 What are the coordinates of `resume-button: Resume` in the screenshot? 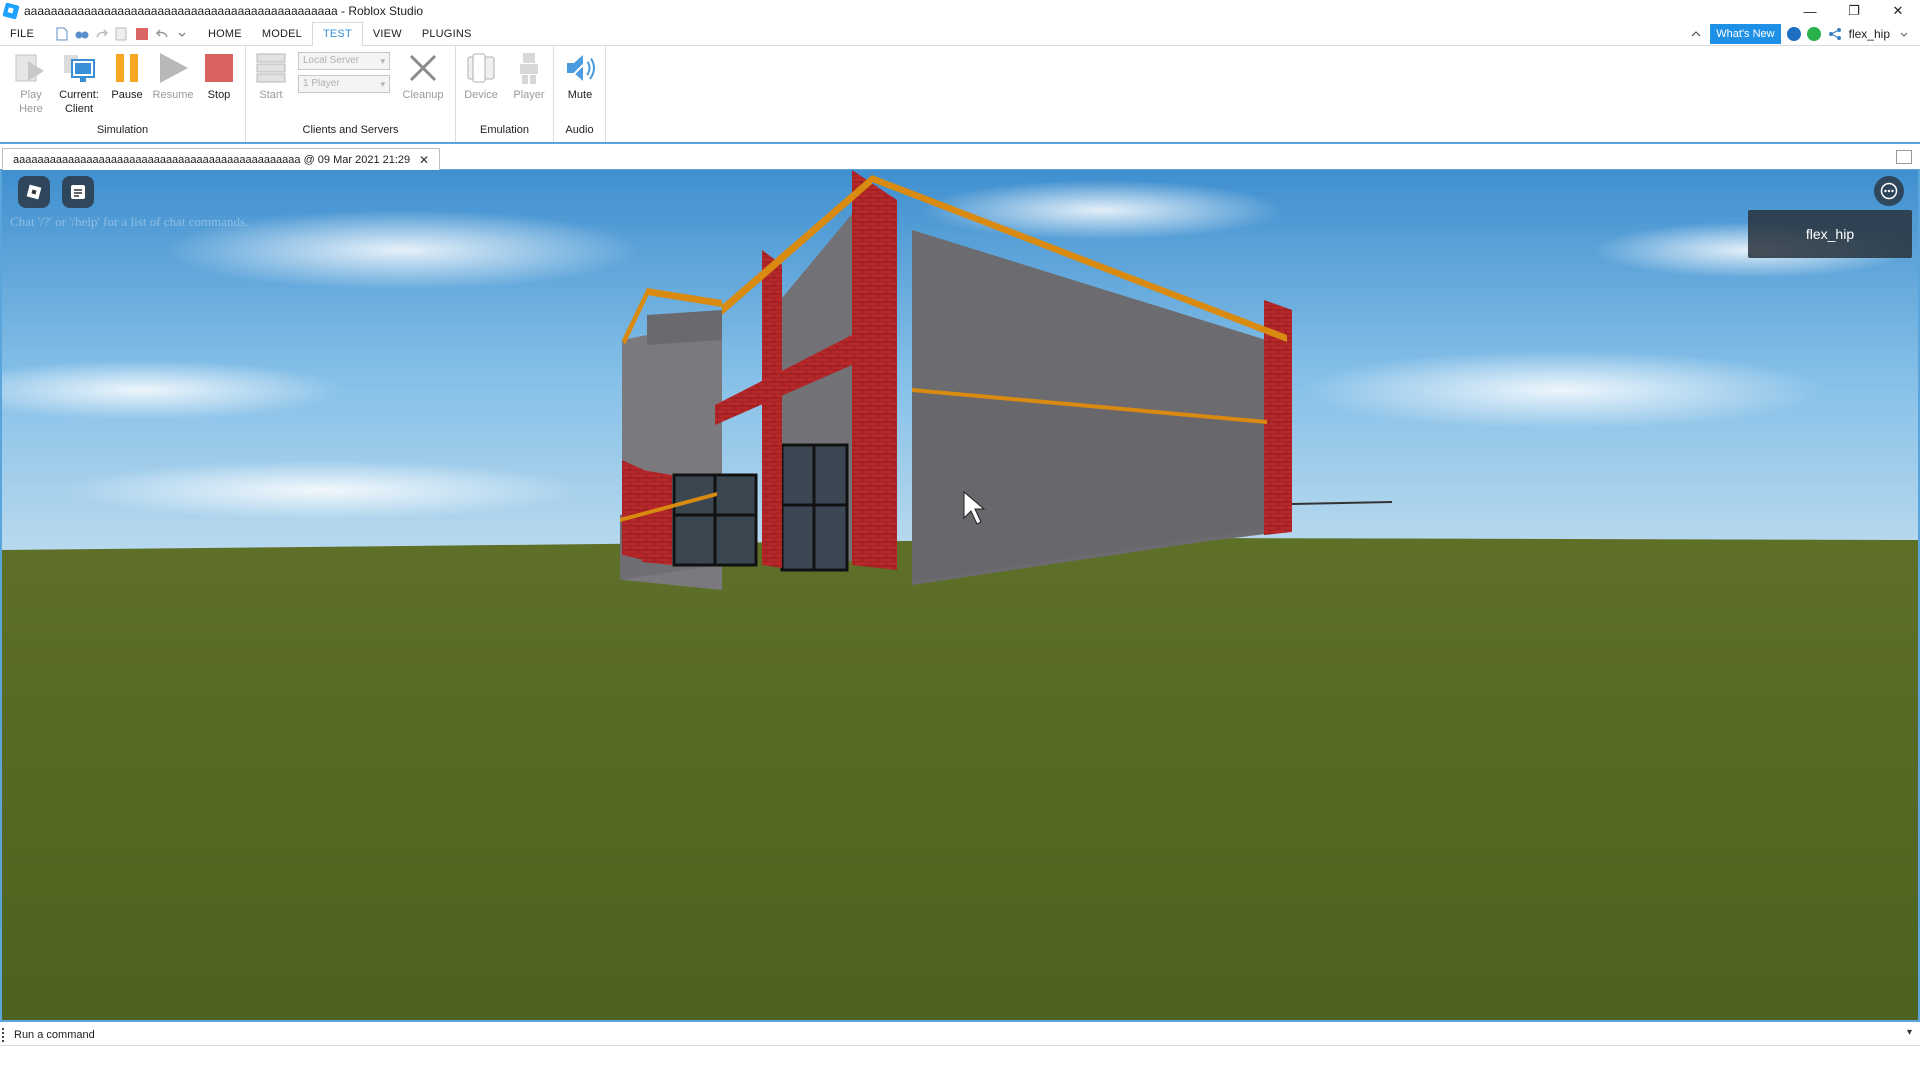 It's located at (173, 76).